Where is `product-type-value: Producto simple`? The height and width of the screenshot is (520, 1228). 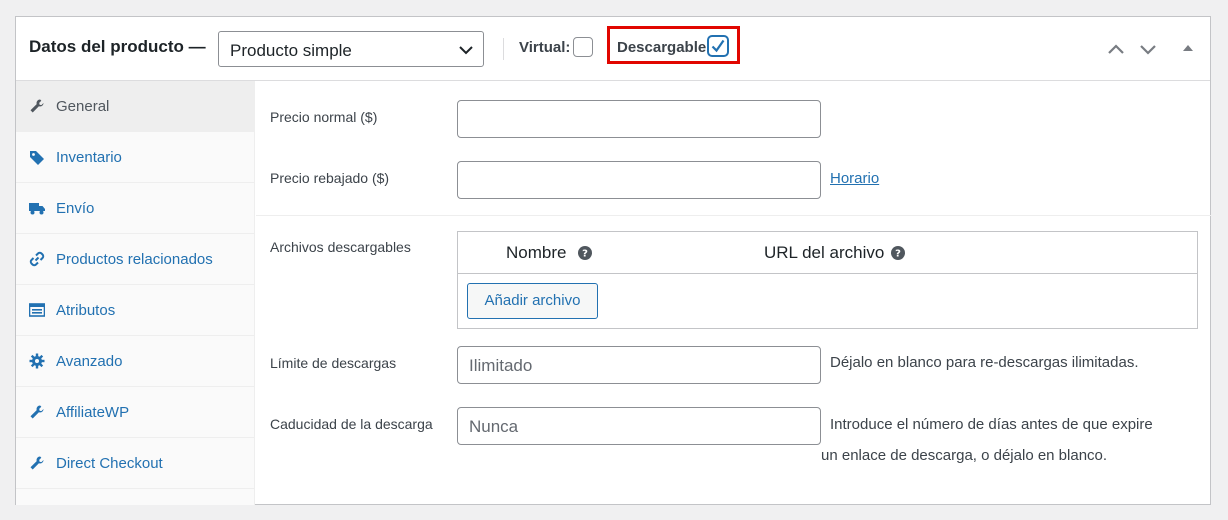
product-type-value: Producto simple is located at coordinates (291, 50).